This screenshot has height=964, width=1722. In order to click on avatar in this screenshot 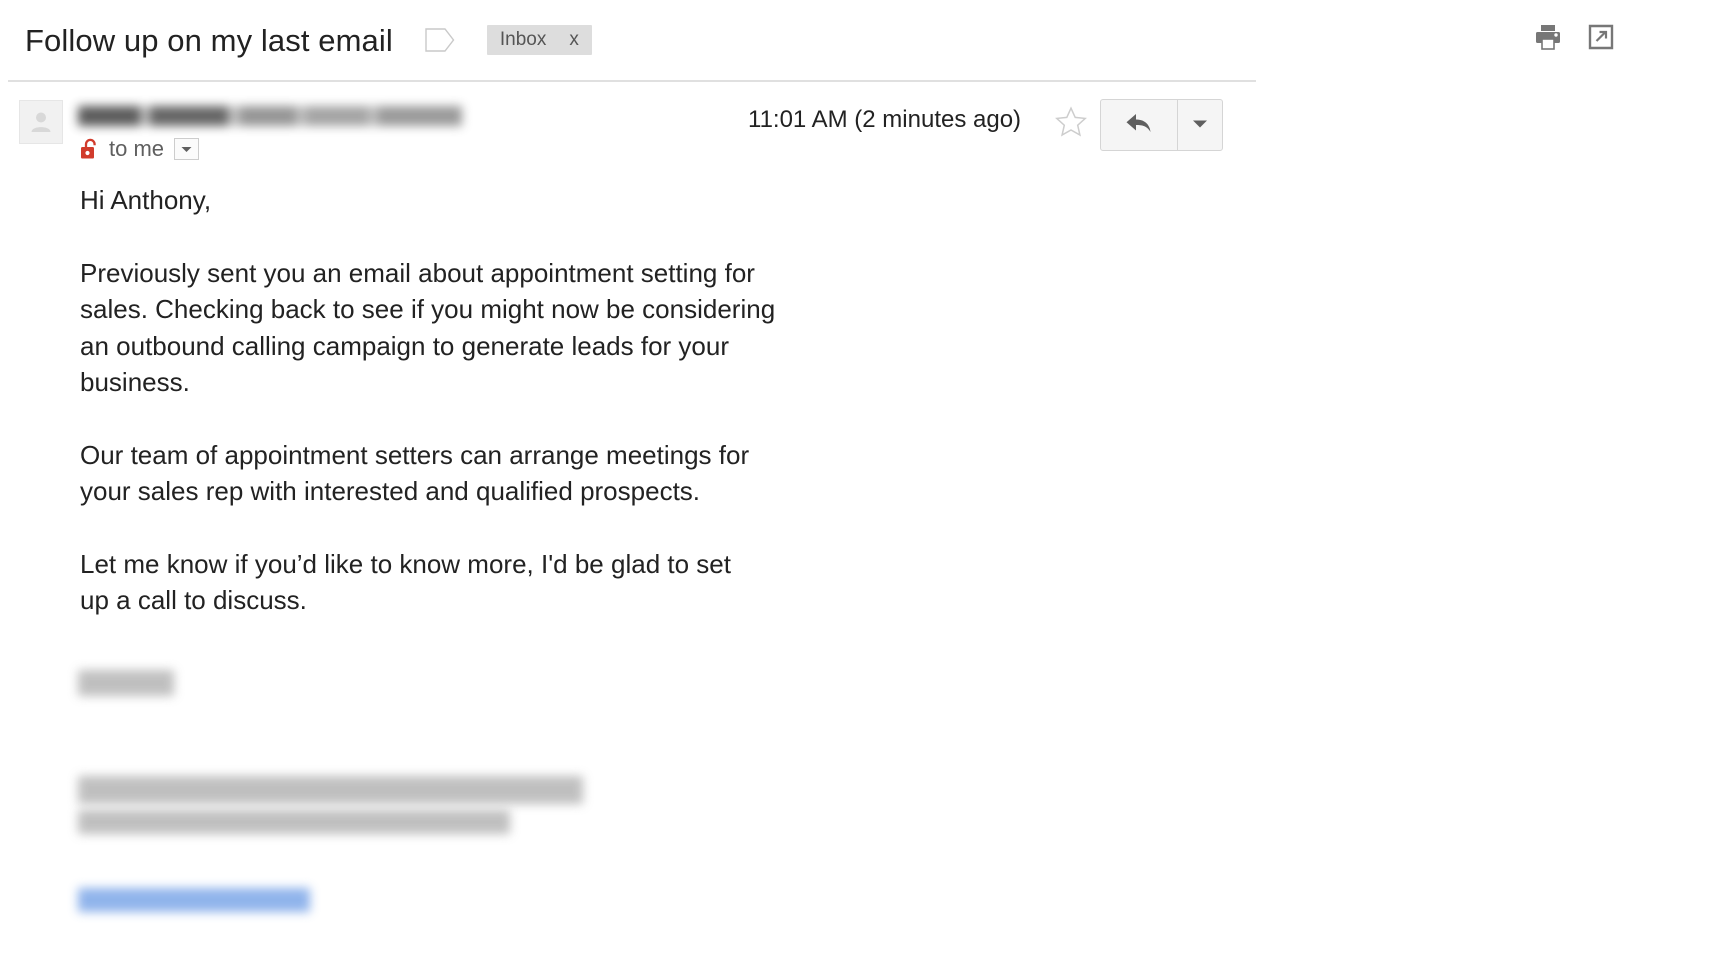, I will do `click(41, 122)`.